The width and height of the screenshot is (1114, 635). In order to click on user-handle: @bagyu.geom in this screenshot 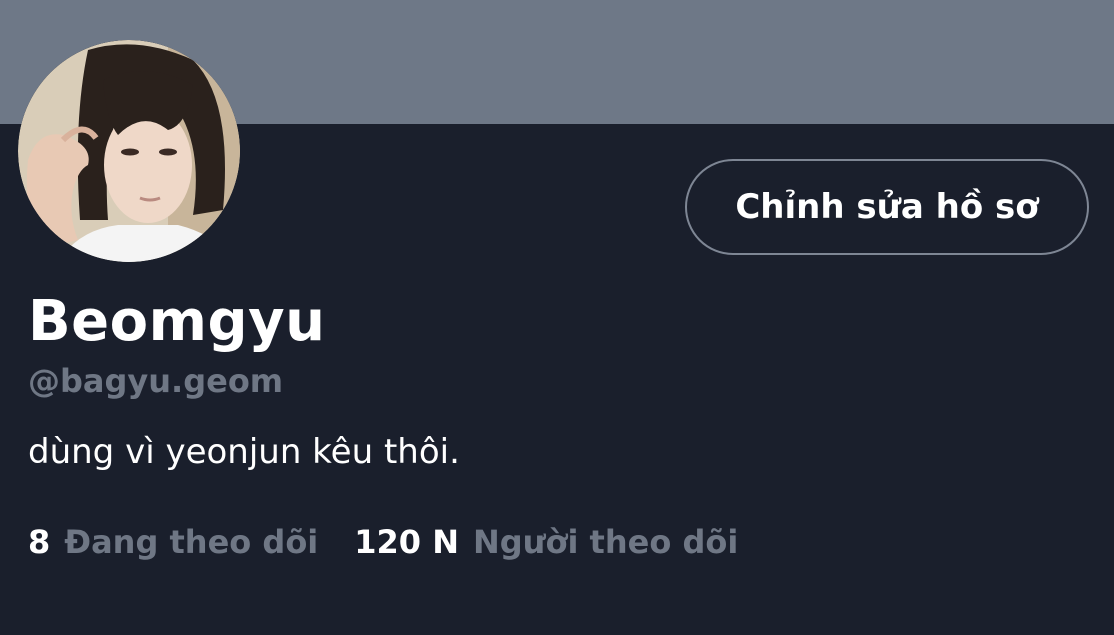, I will do `click(156, 381)`.